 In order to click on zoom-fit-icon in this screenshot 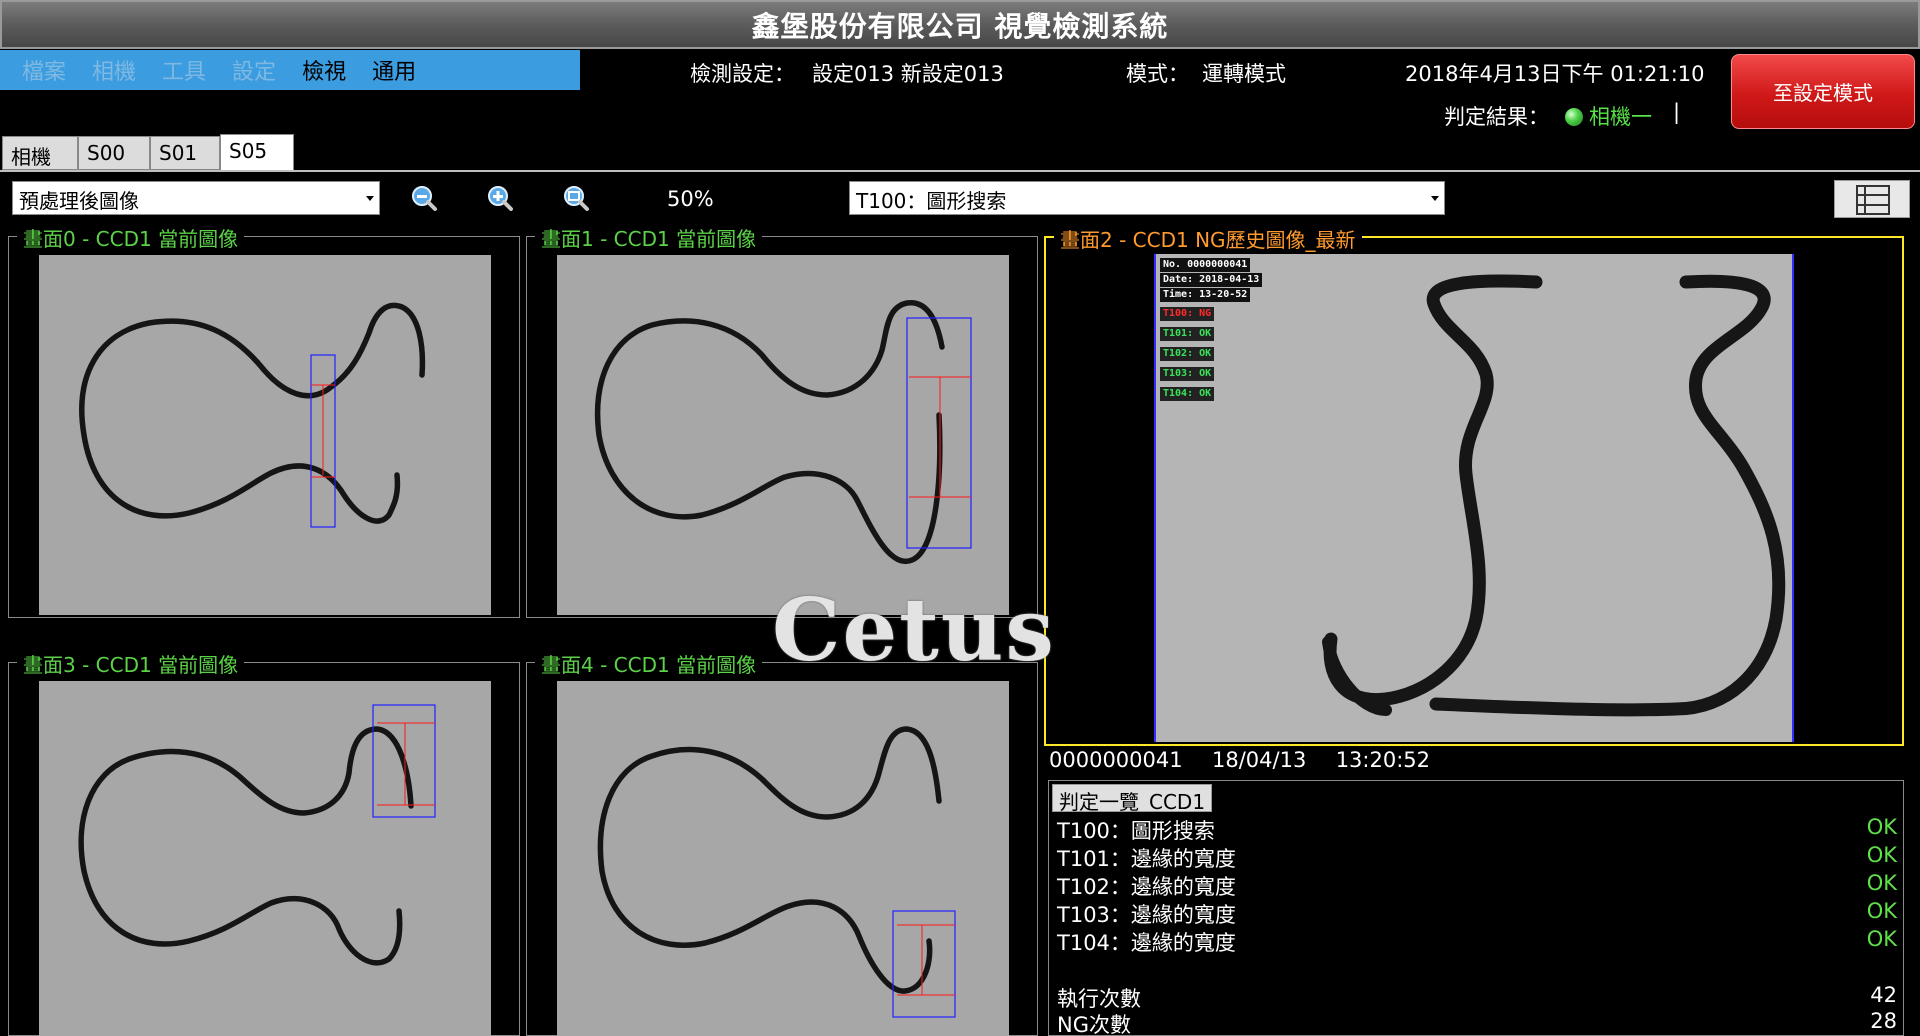, I will do `click(576, 198)`.